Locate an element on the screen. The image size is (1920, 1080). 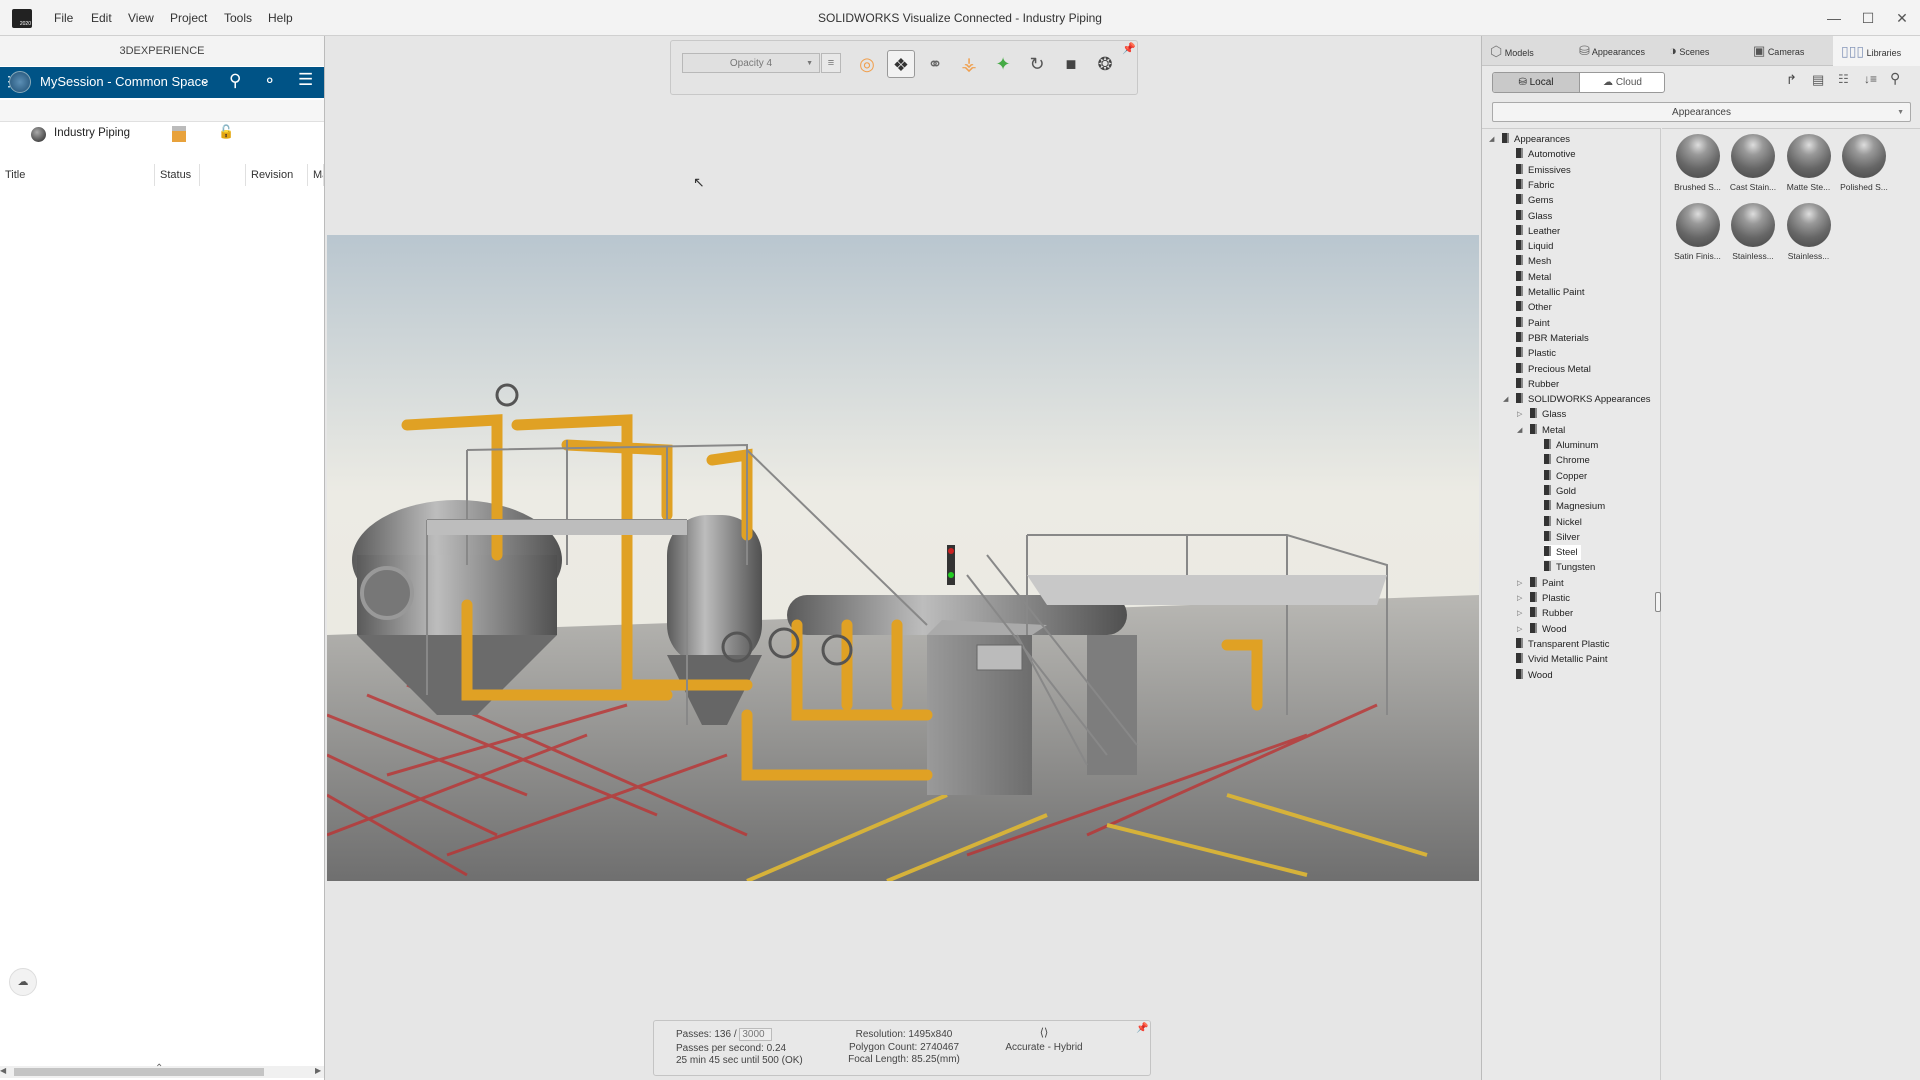
tab-scenes: ◑ Scenes is located at coordinates (1689, 51).